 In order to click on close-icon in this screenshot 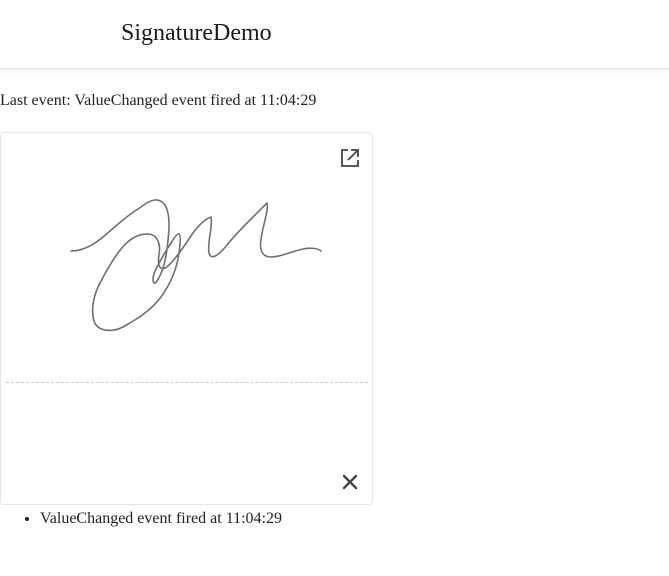, I will do `click(350, 482)`.